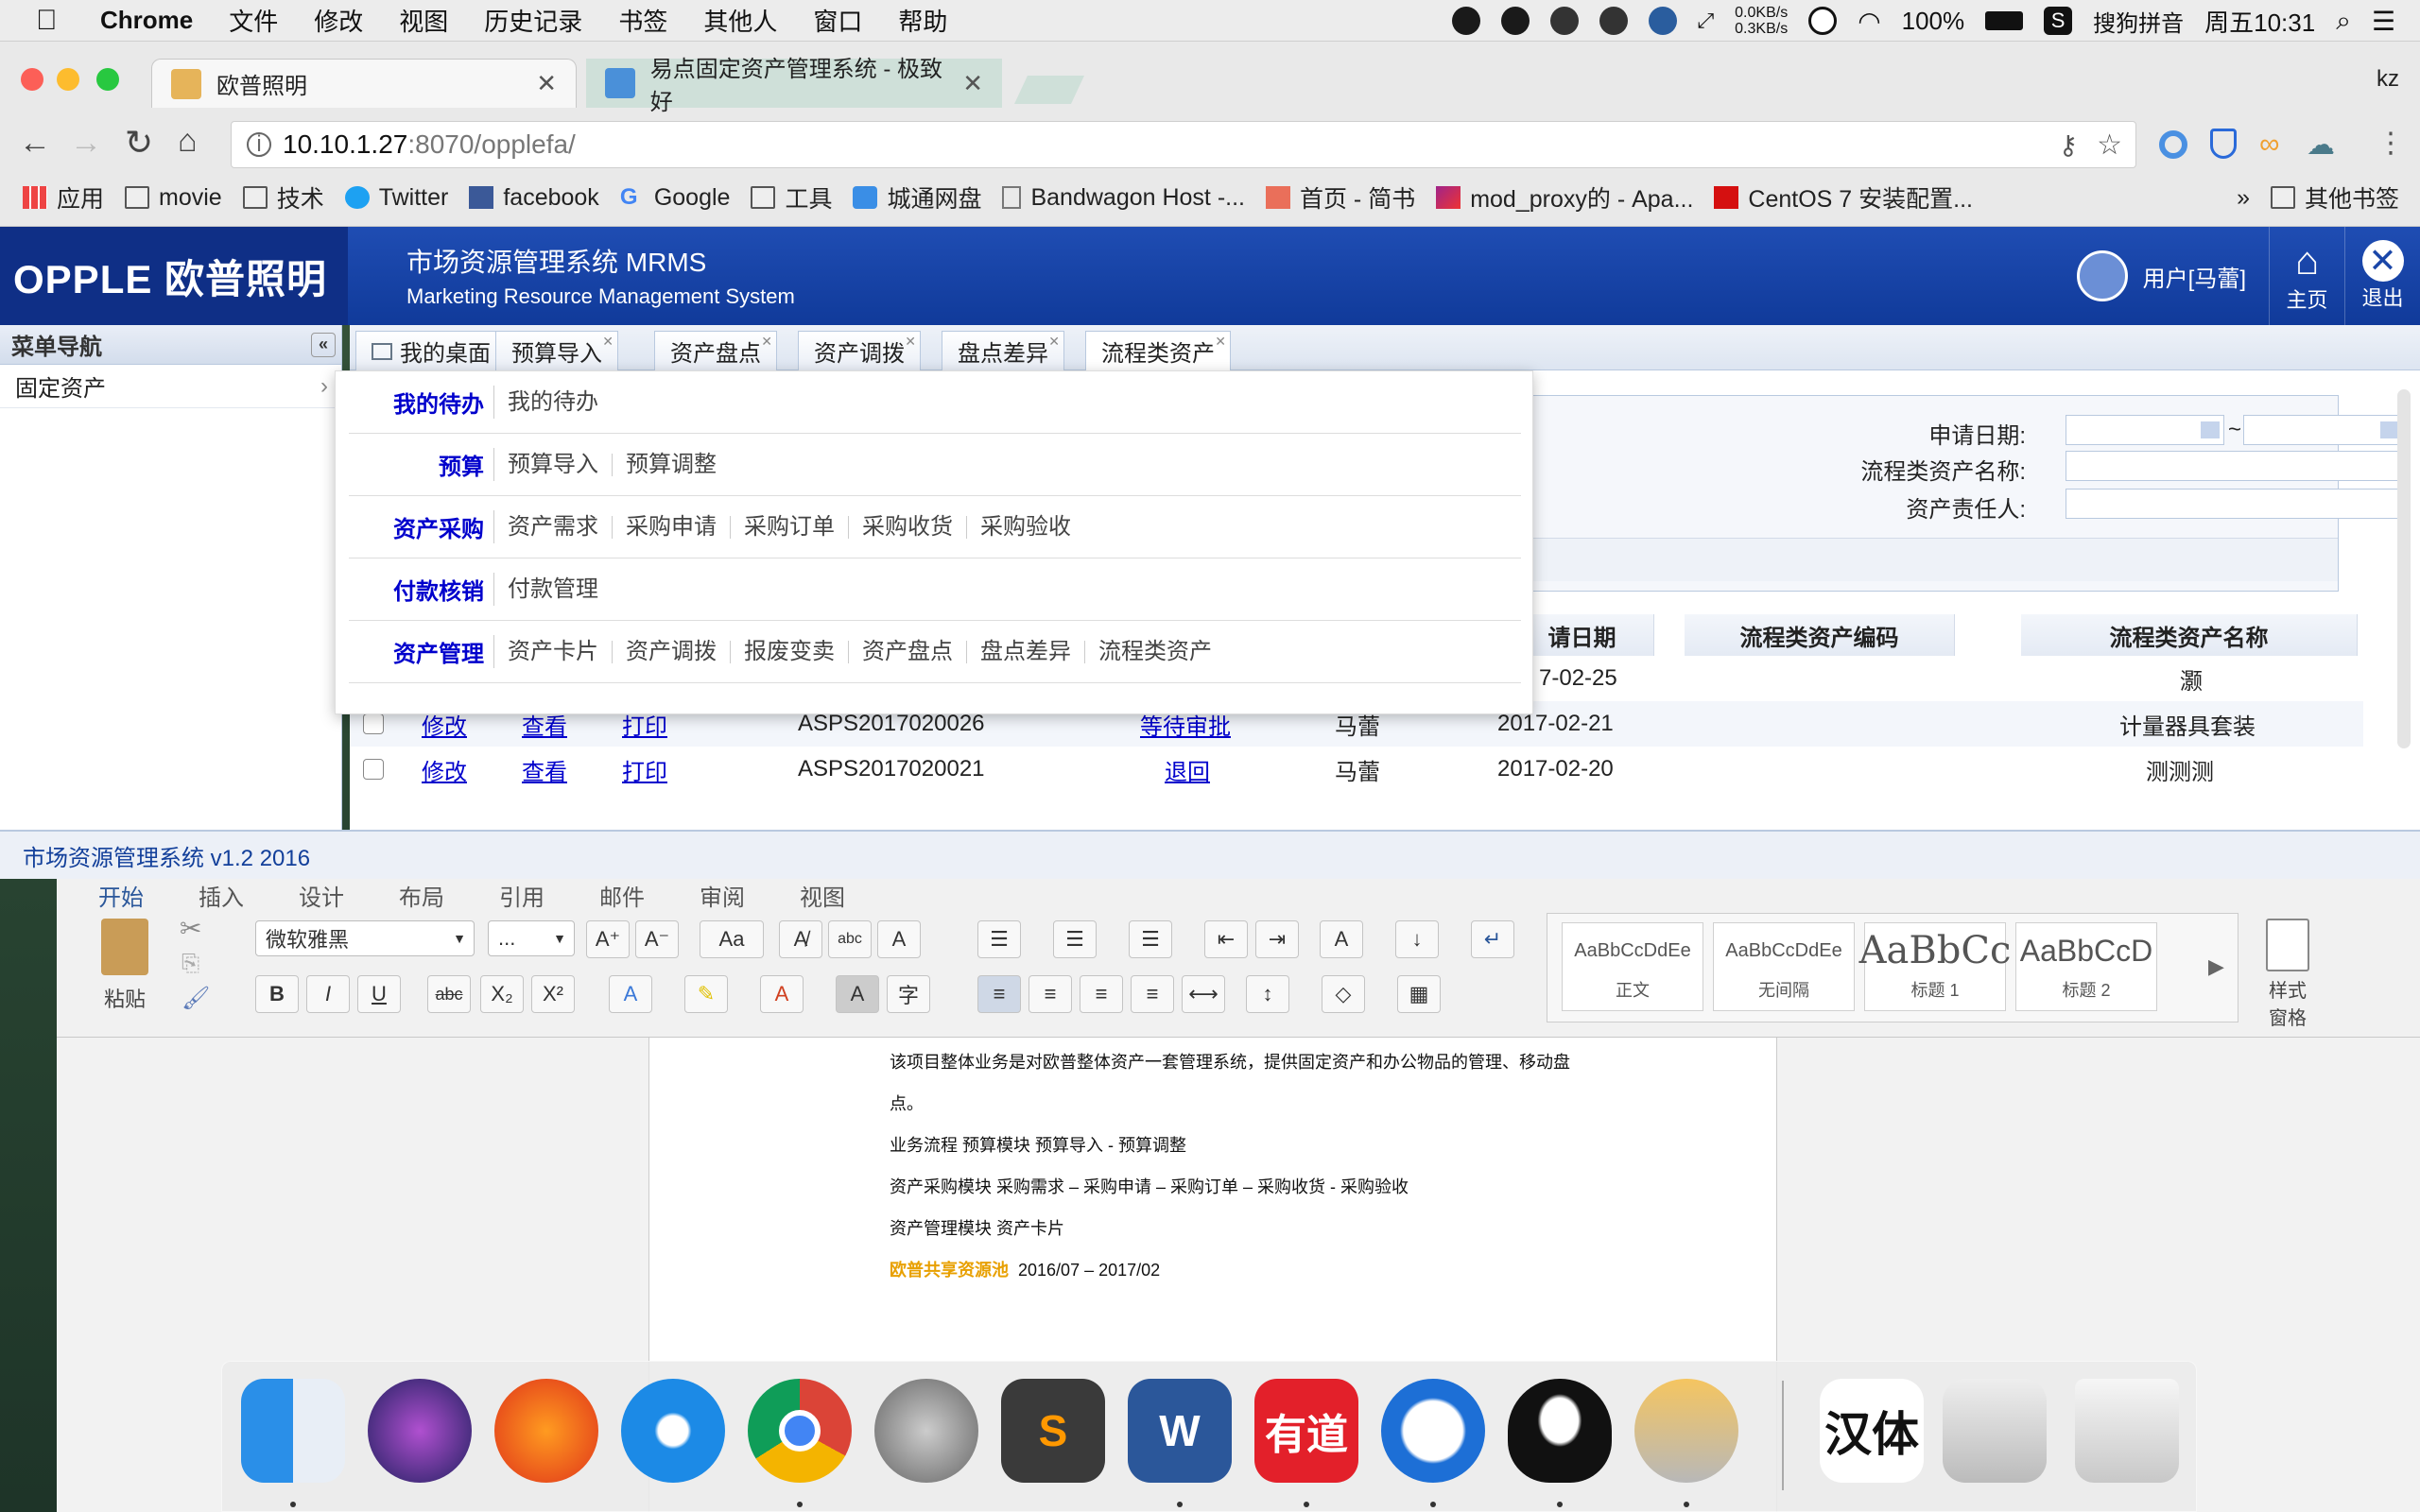 The width and height of the screenshot is (2420, 1512). What do you see at coordinates (2224, 144) in the screenshot?
I see `extension-shield-icon` at bounding box center [2224, 144].